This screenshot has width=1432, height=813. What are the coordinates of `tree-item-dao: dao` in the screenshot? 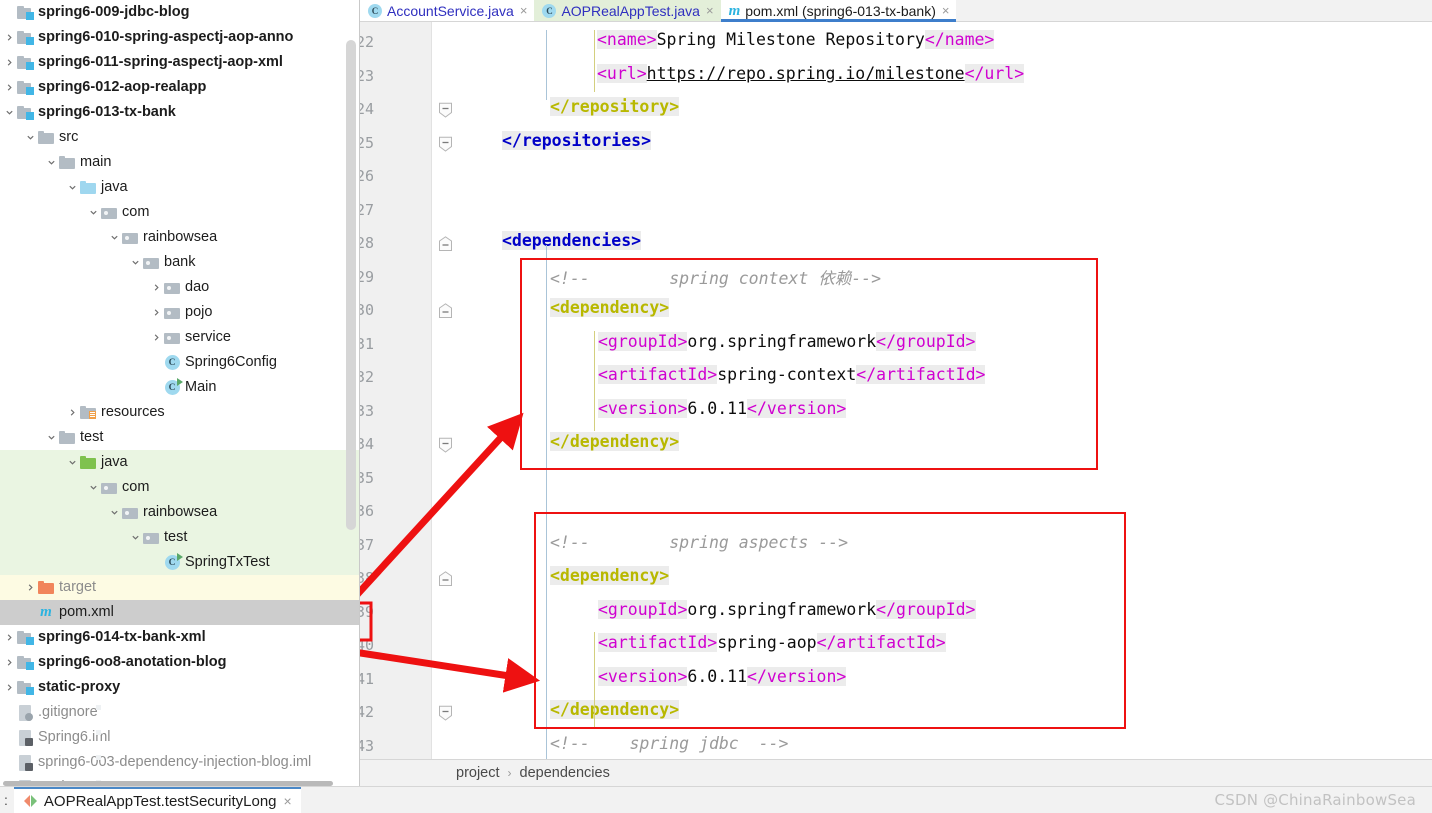 It's located at (180, 287).